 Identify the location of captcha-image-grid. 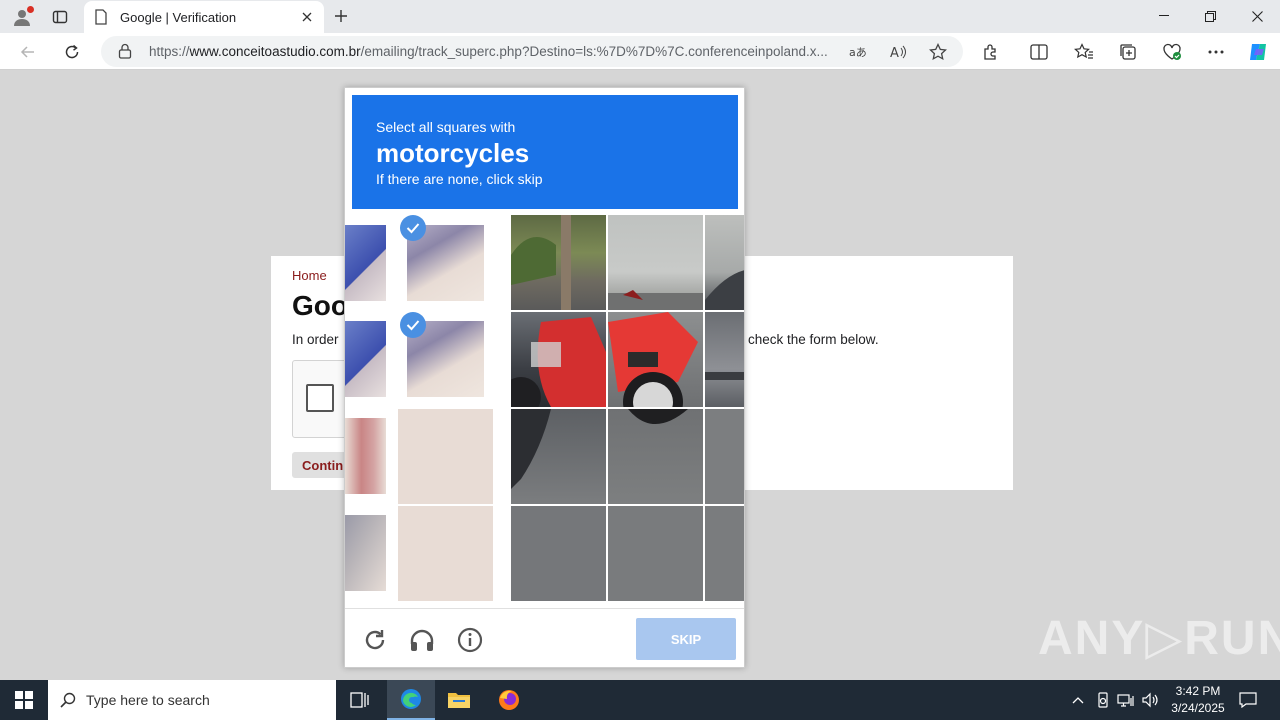
(627, 408).